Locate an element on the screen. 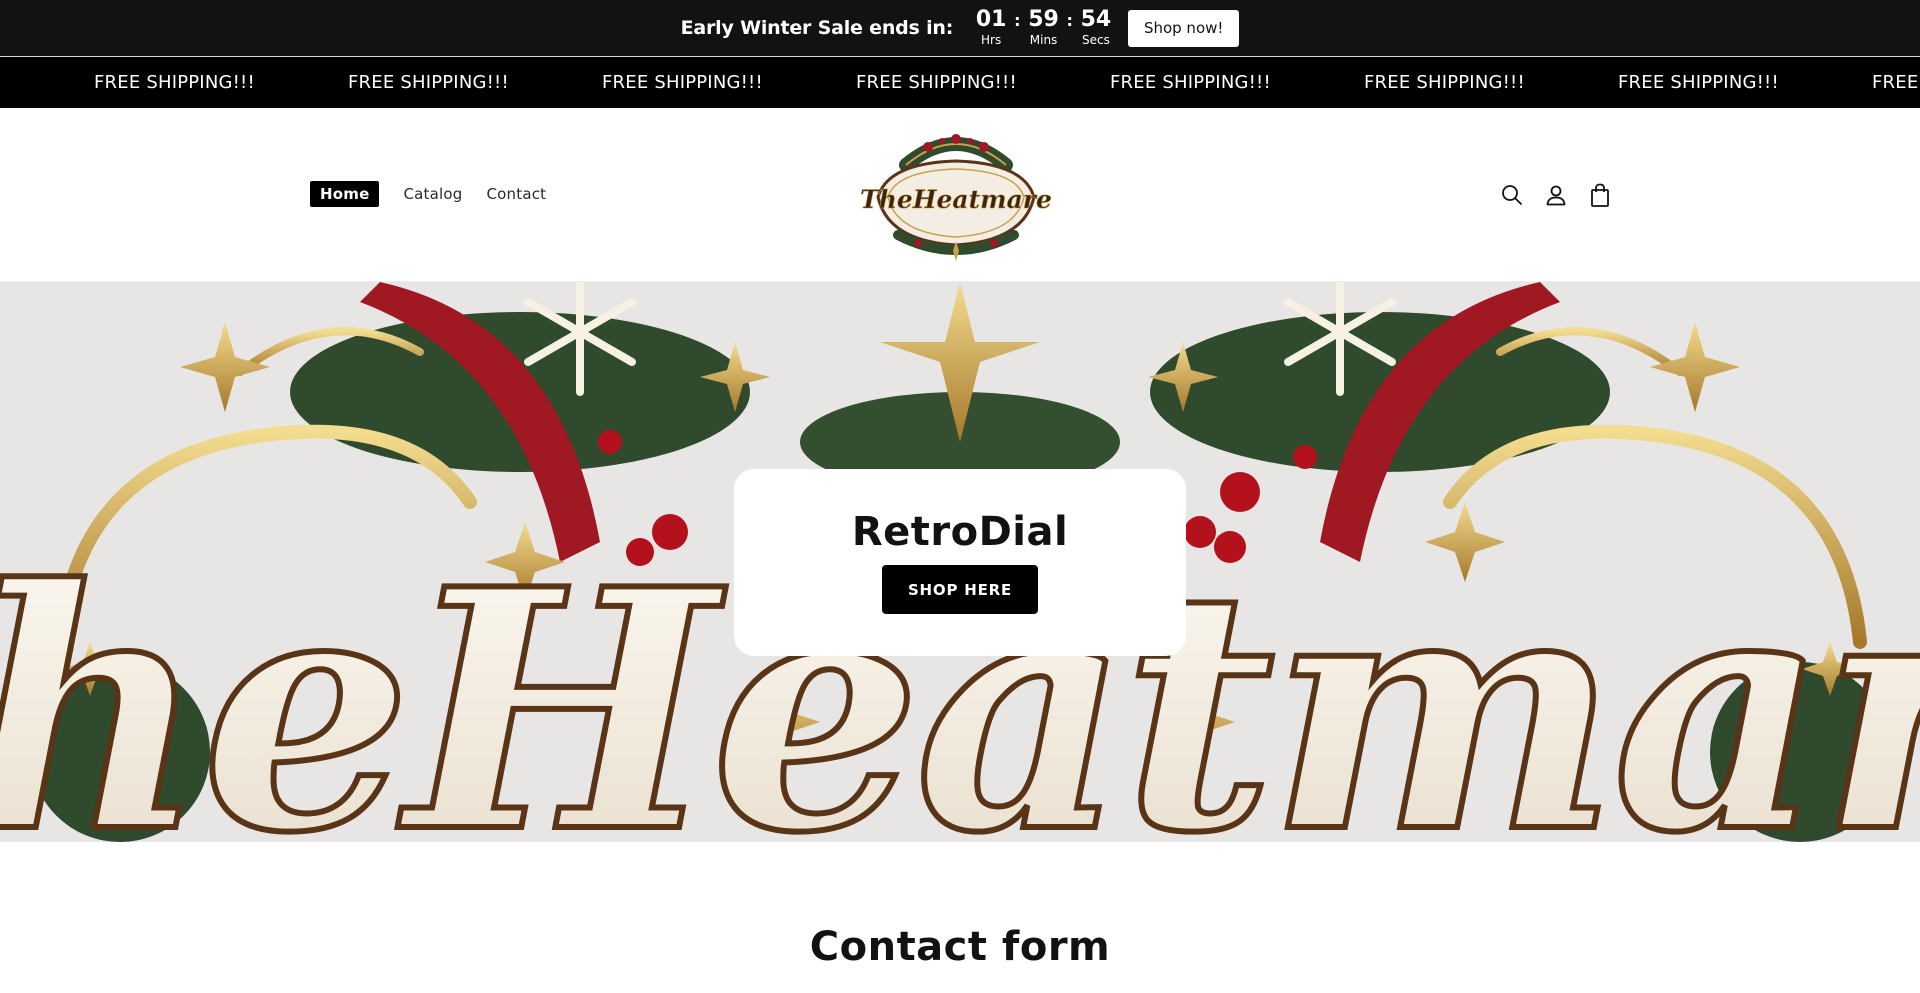 The width and height of the screenshot is (1920, 993). countdown-seconds: 54 Secs is located at coordinates (1096, 27).